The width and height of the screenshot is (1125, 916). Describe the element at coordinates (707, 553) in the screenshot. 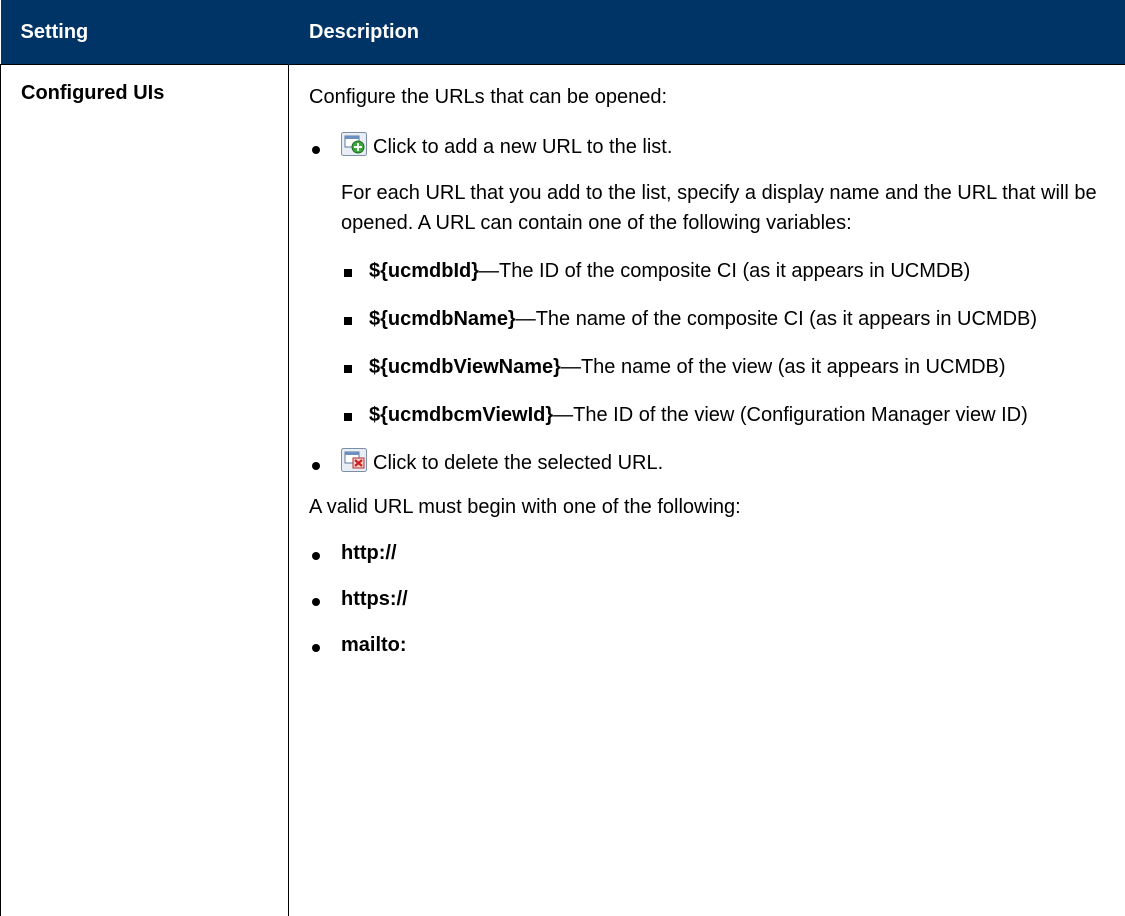

I see `list-item: http://` at that location.